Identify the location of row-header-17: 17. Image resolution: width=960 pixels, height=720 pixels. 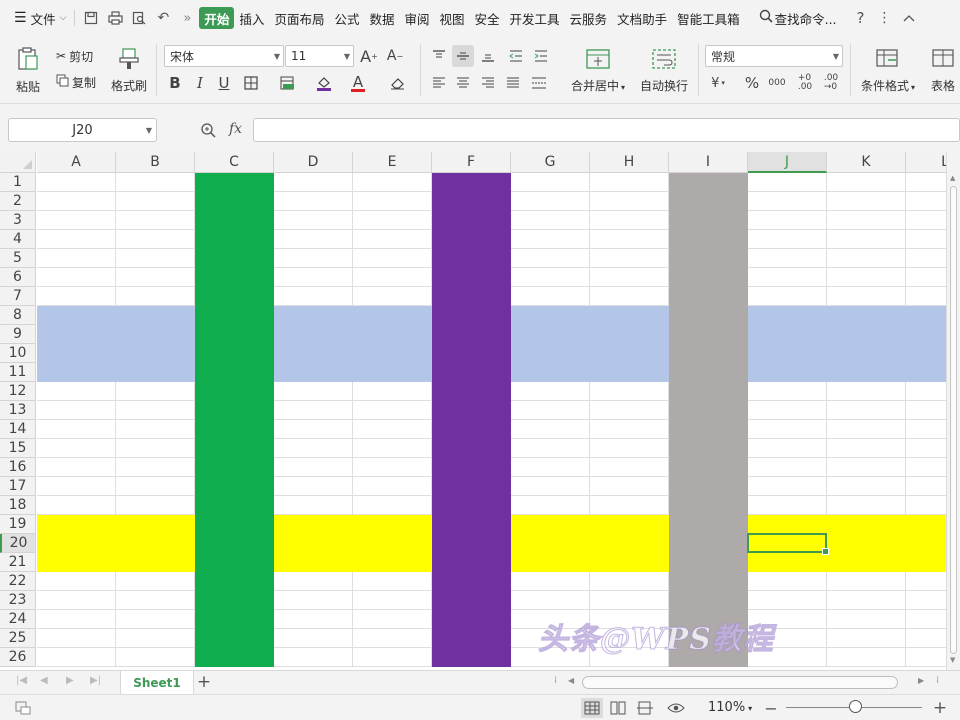
(18, 486).